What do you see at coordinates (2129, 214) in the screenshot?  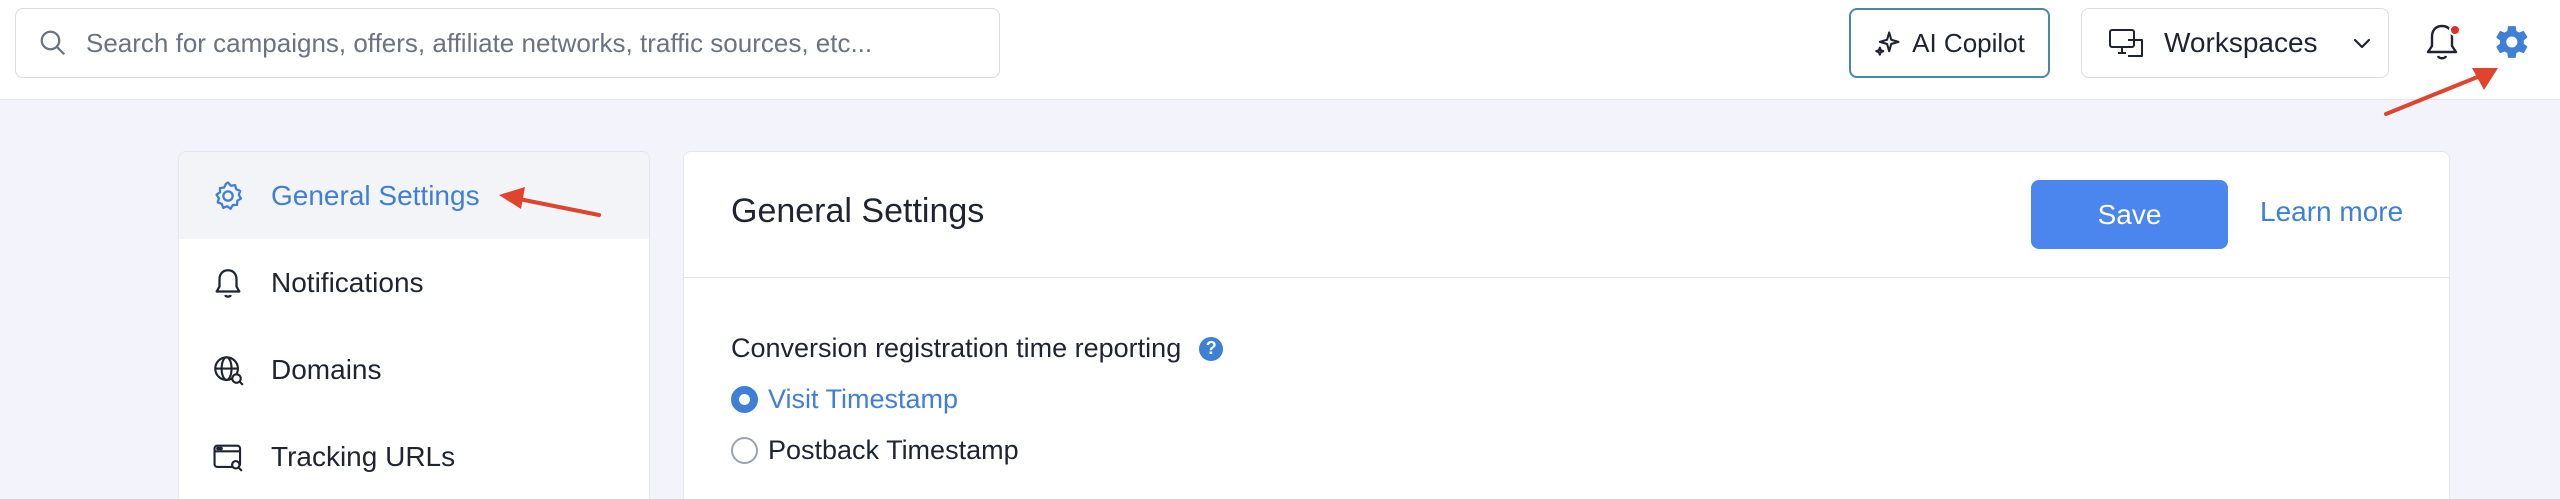 I see `save-button: Save` at bounding box center [2129, 214].